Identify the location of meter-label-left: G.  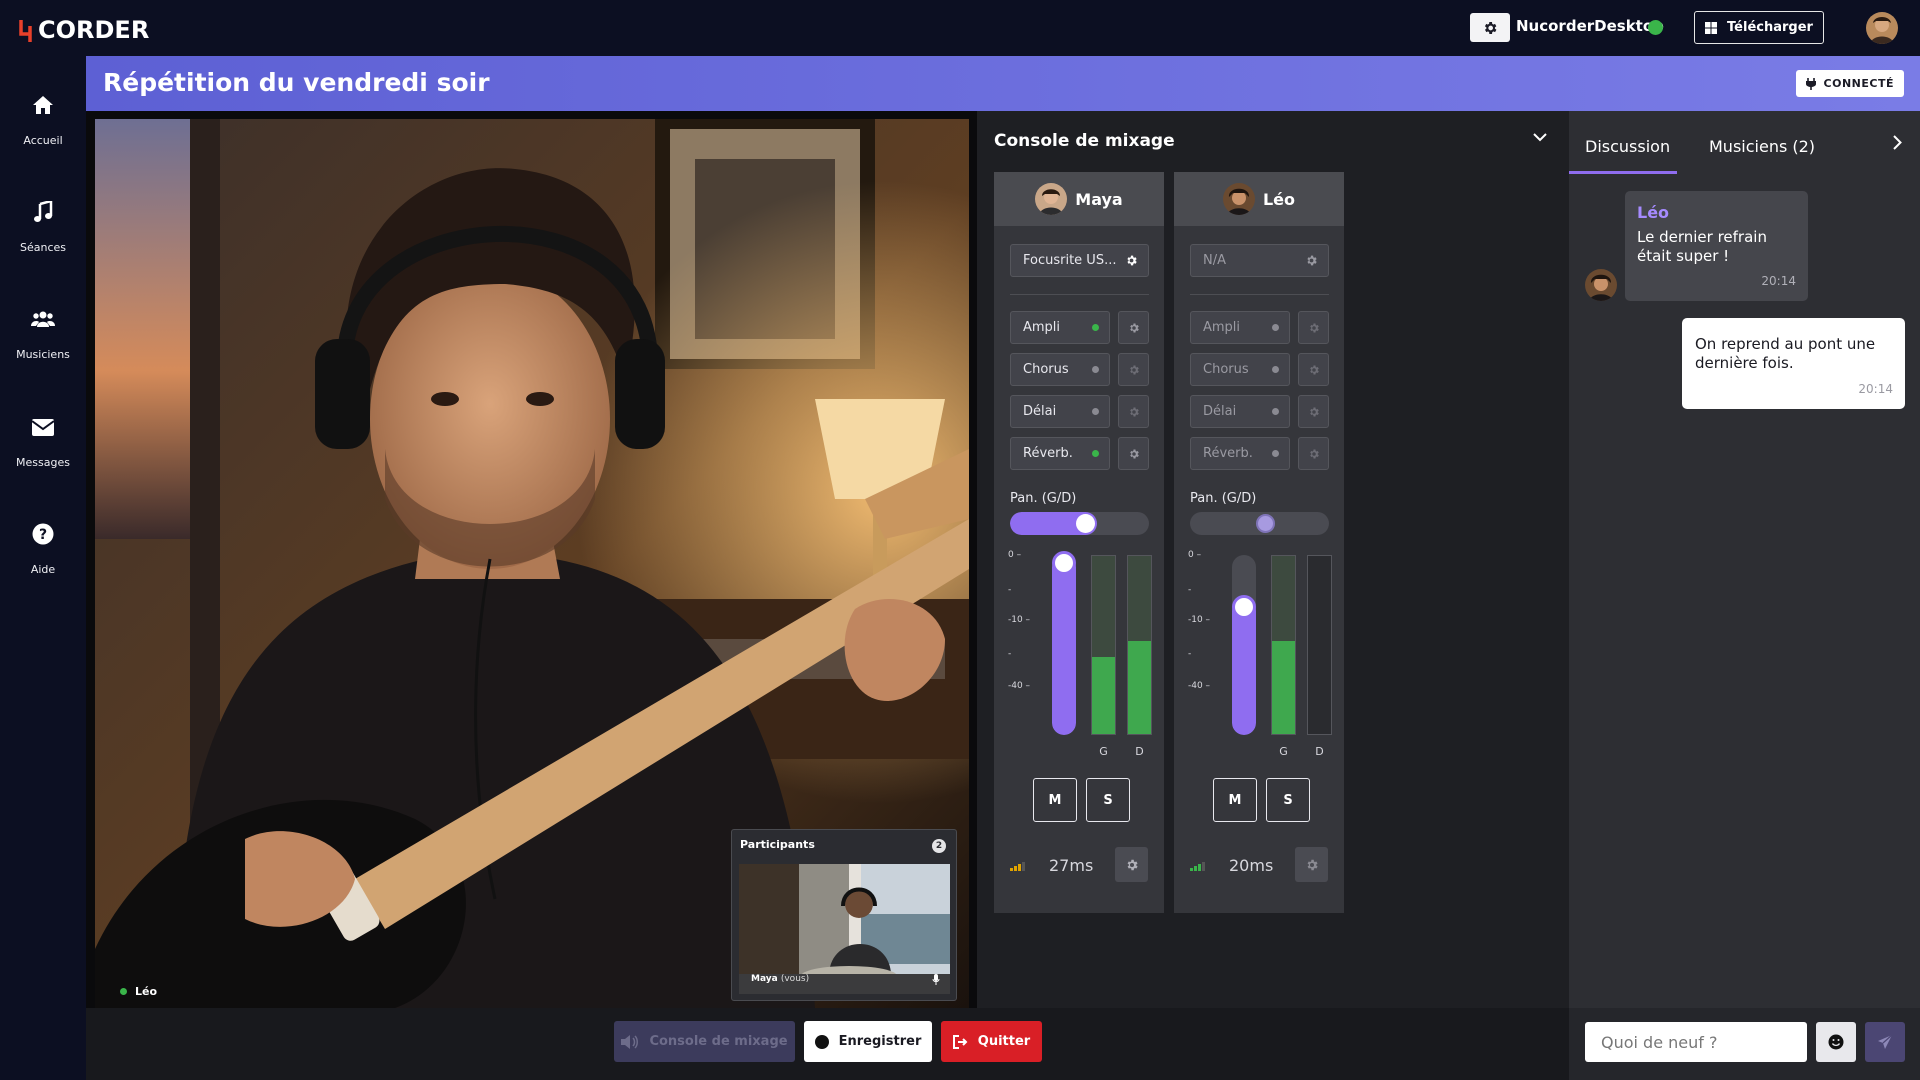
(1283, 751).